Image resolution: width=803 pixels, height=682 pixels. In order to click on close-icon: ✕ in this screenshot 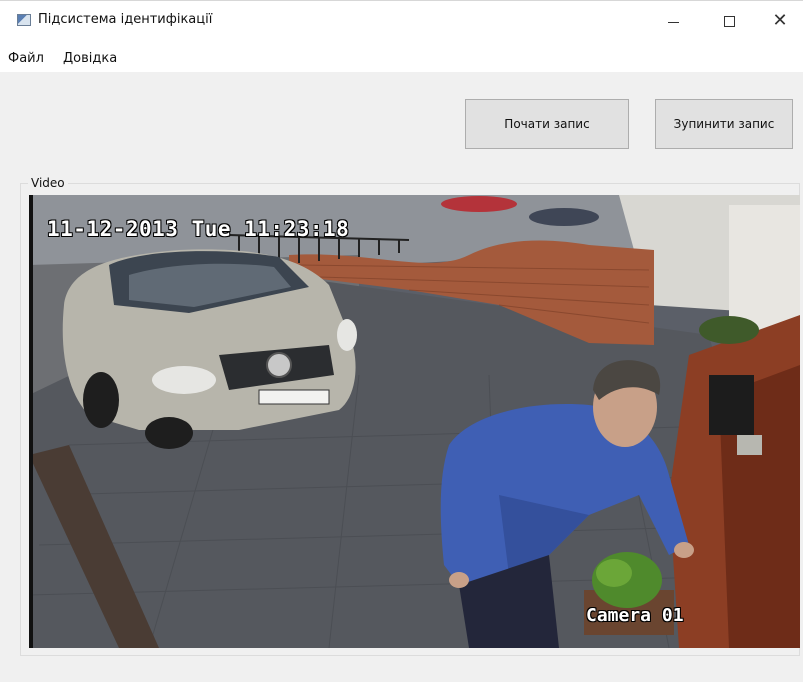, I will do `click(780, 20)`.